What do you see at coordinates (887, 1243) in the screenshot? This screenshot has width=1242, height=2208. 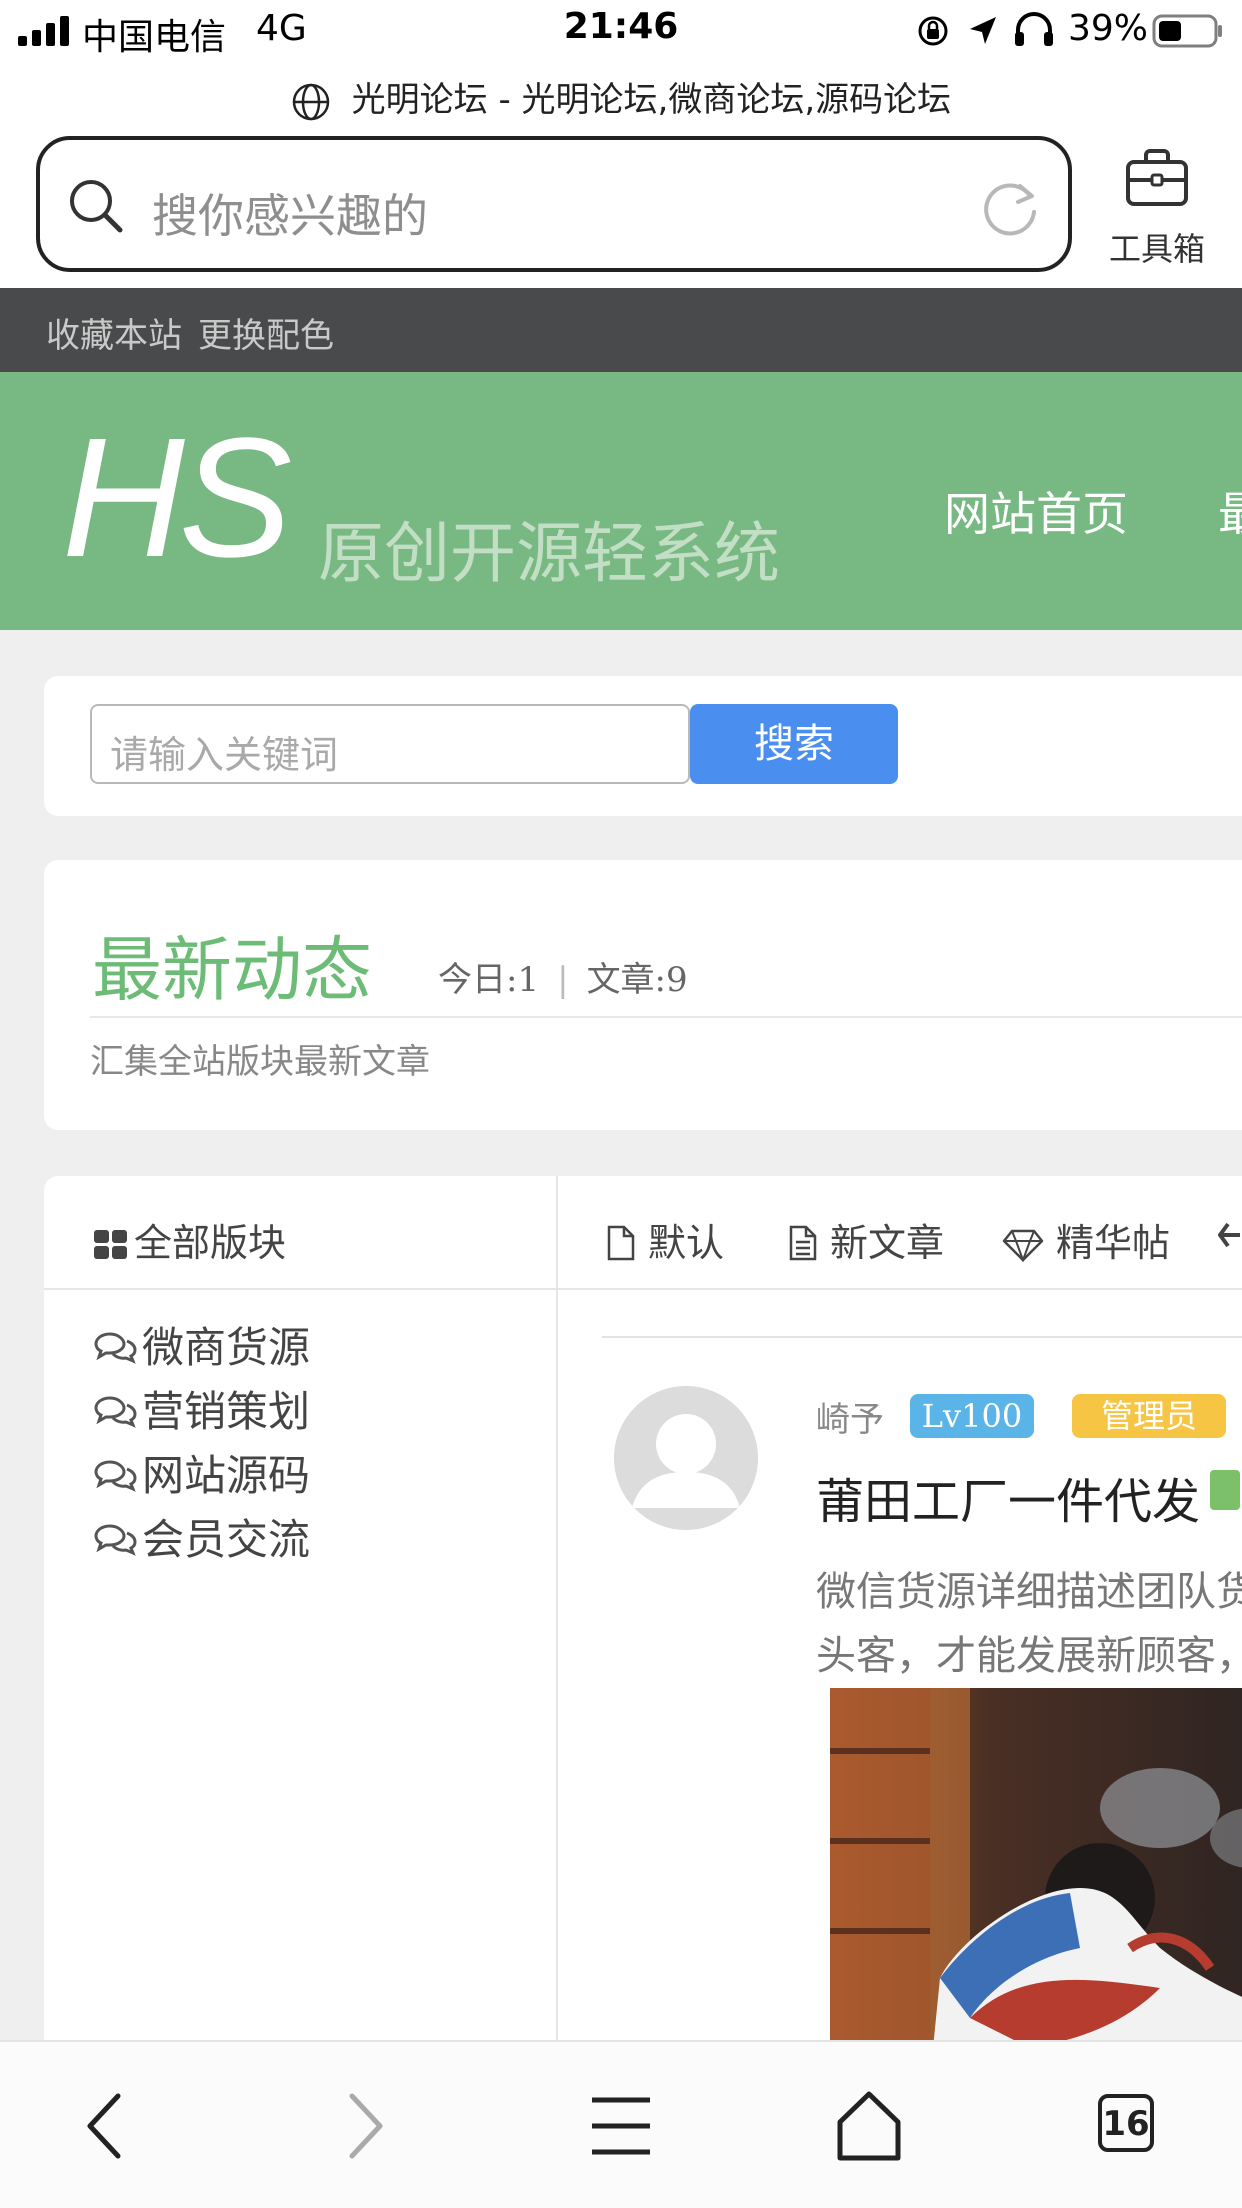 I see `tab-label: 新文章` at bounding box center [887, 1243].